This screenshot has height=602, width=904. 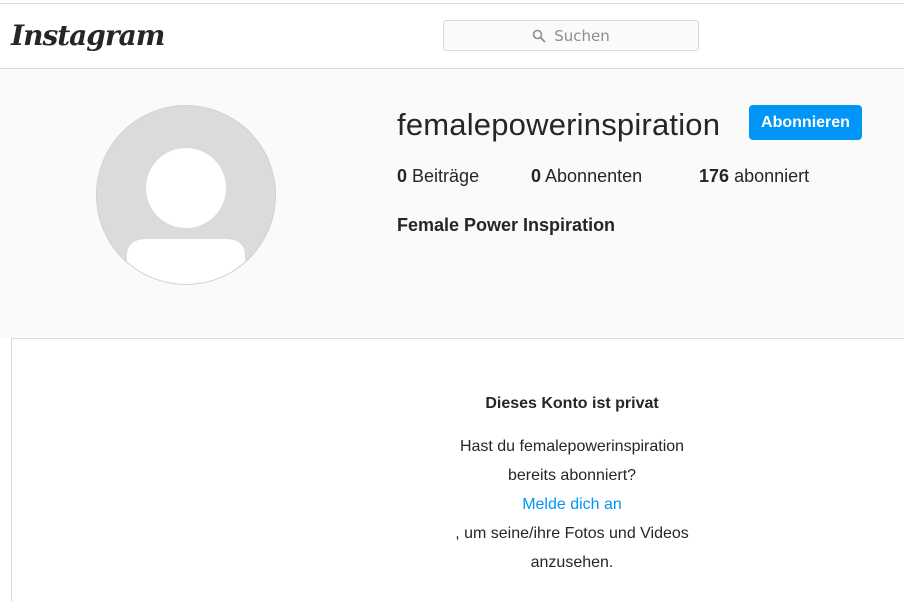 I want to click on stat-followers: 0 Abonnenten, so click(x=586, y=176).